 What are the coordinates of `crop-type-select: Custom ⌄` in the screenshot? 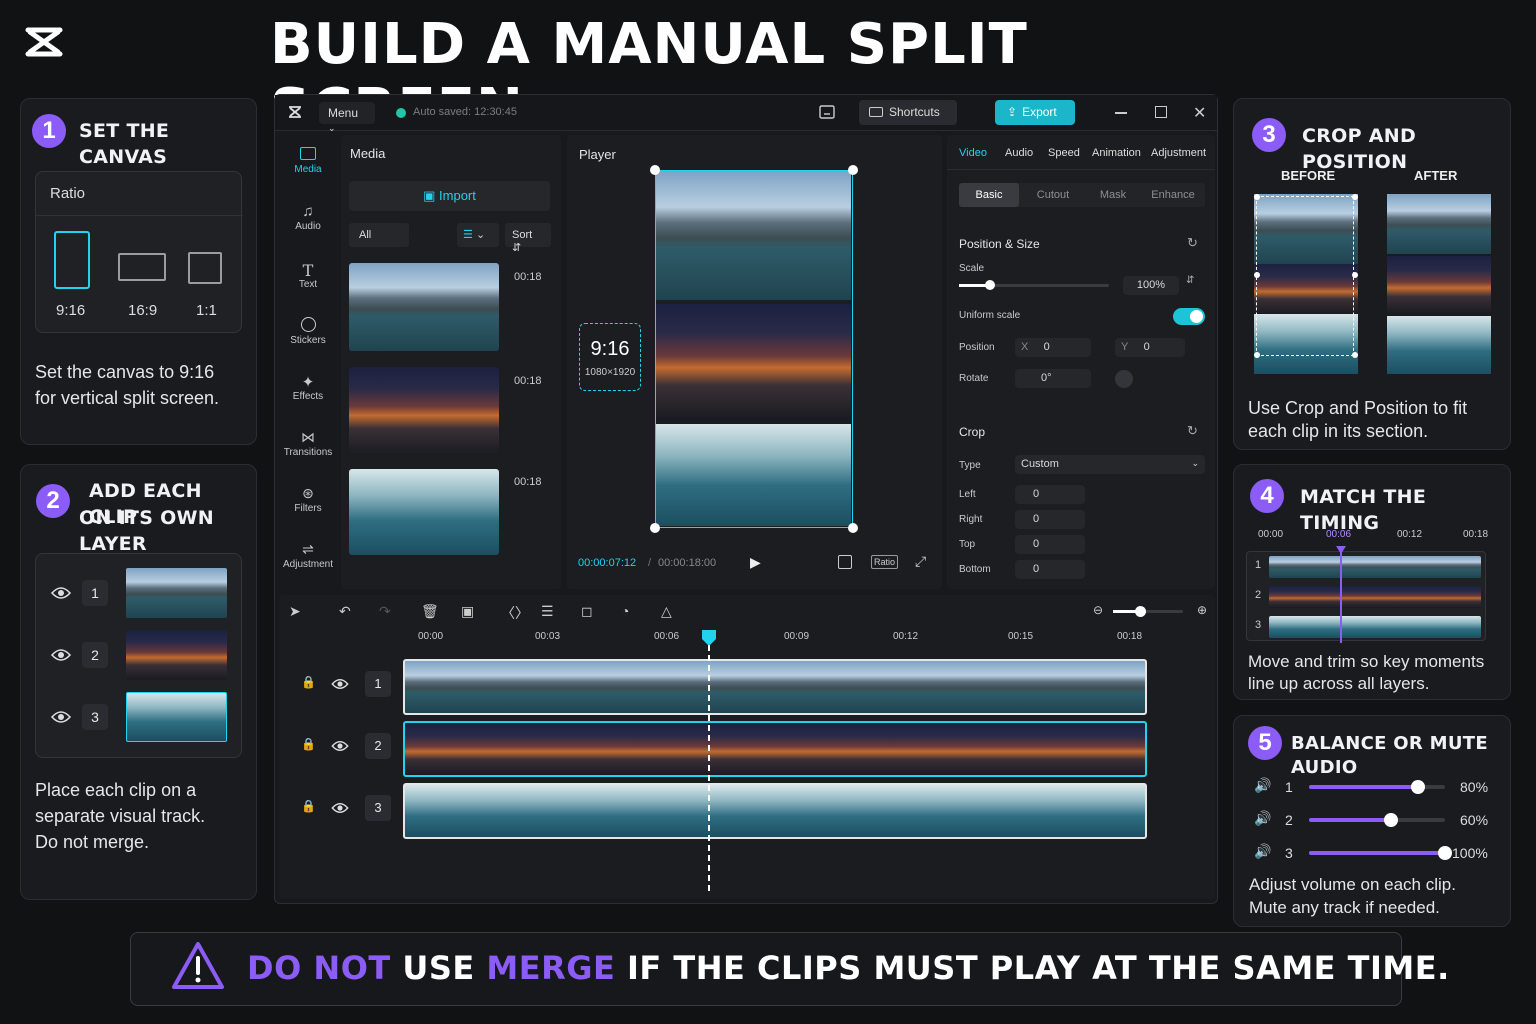 It's located at (1110, 464).